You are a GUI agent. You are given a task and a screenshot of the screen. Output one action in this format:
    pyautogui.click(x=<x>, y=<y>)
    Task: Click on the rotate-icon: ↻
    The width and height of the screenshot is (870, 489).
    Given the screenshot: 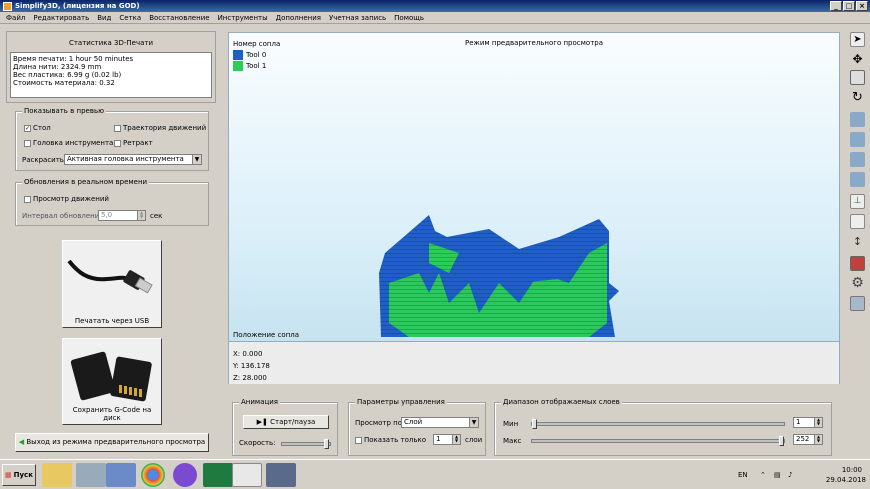 What is the action you would take?
    pyautogui.click(x=857, y=97)
    